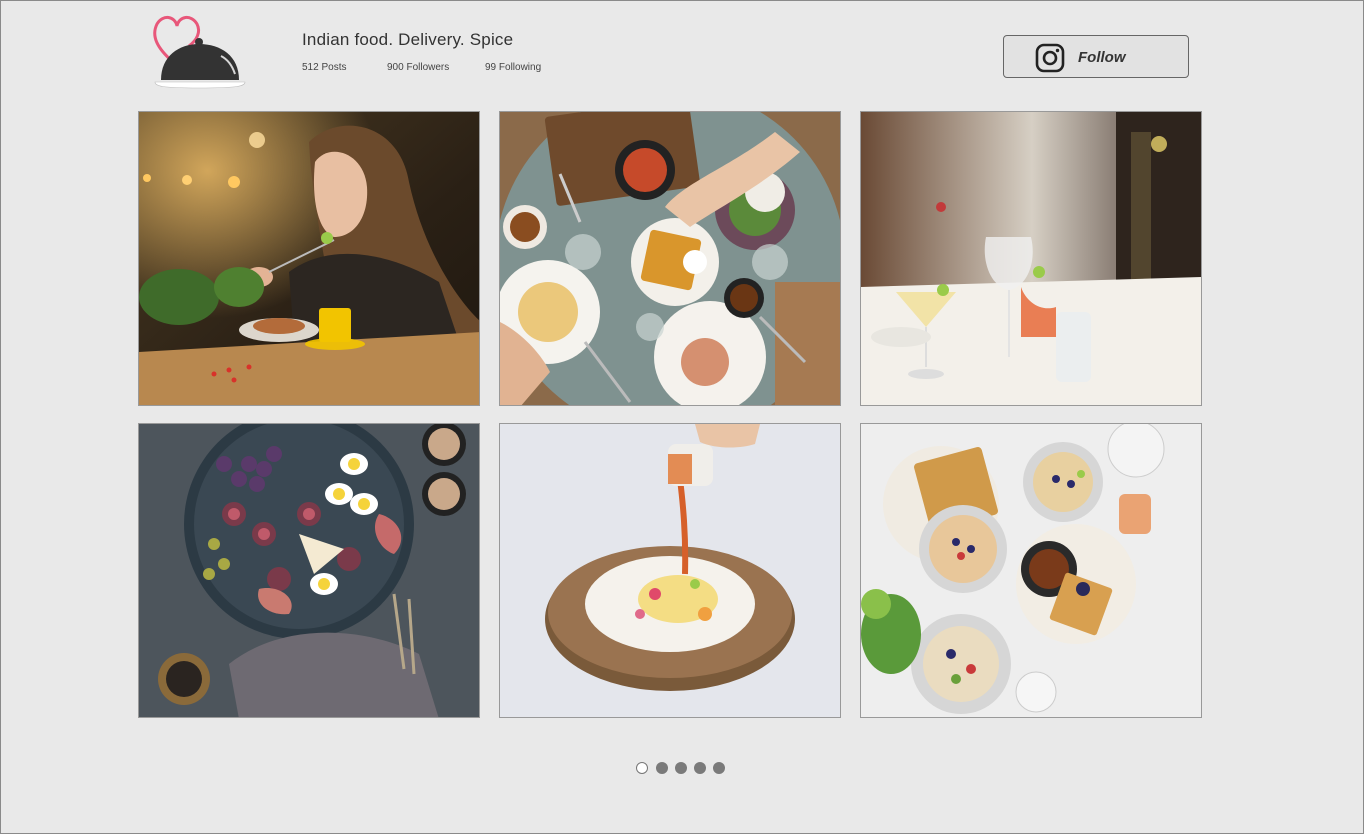 The image size is (1364, 834). Describe the element at coordinates (1102, 57) in the screenshot. I see `follow-button-label: Follow` at that location.